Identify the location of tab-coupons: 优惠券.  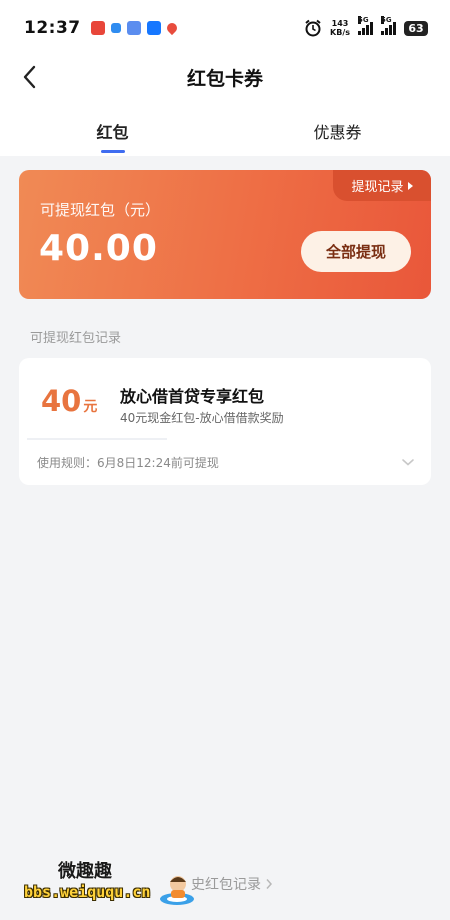
(337, 127).